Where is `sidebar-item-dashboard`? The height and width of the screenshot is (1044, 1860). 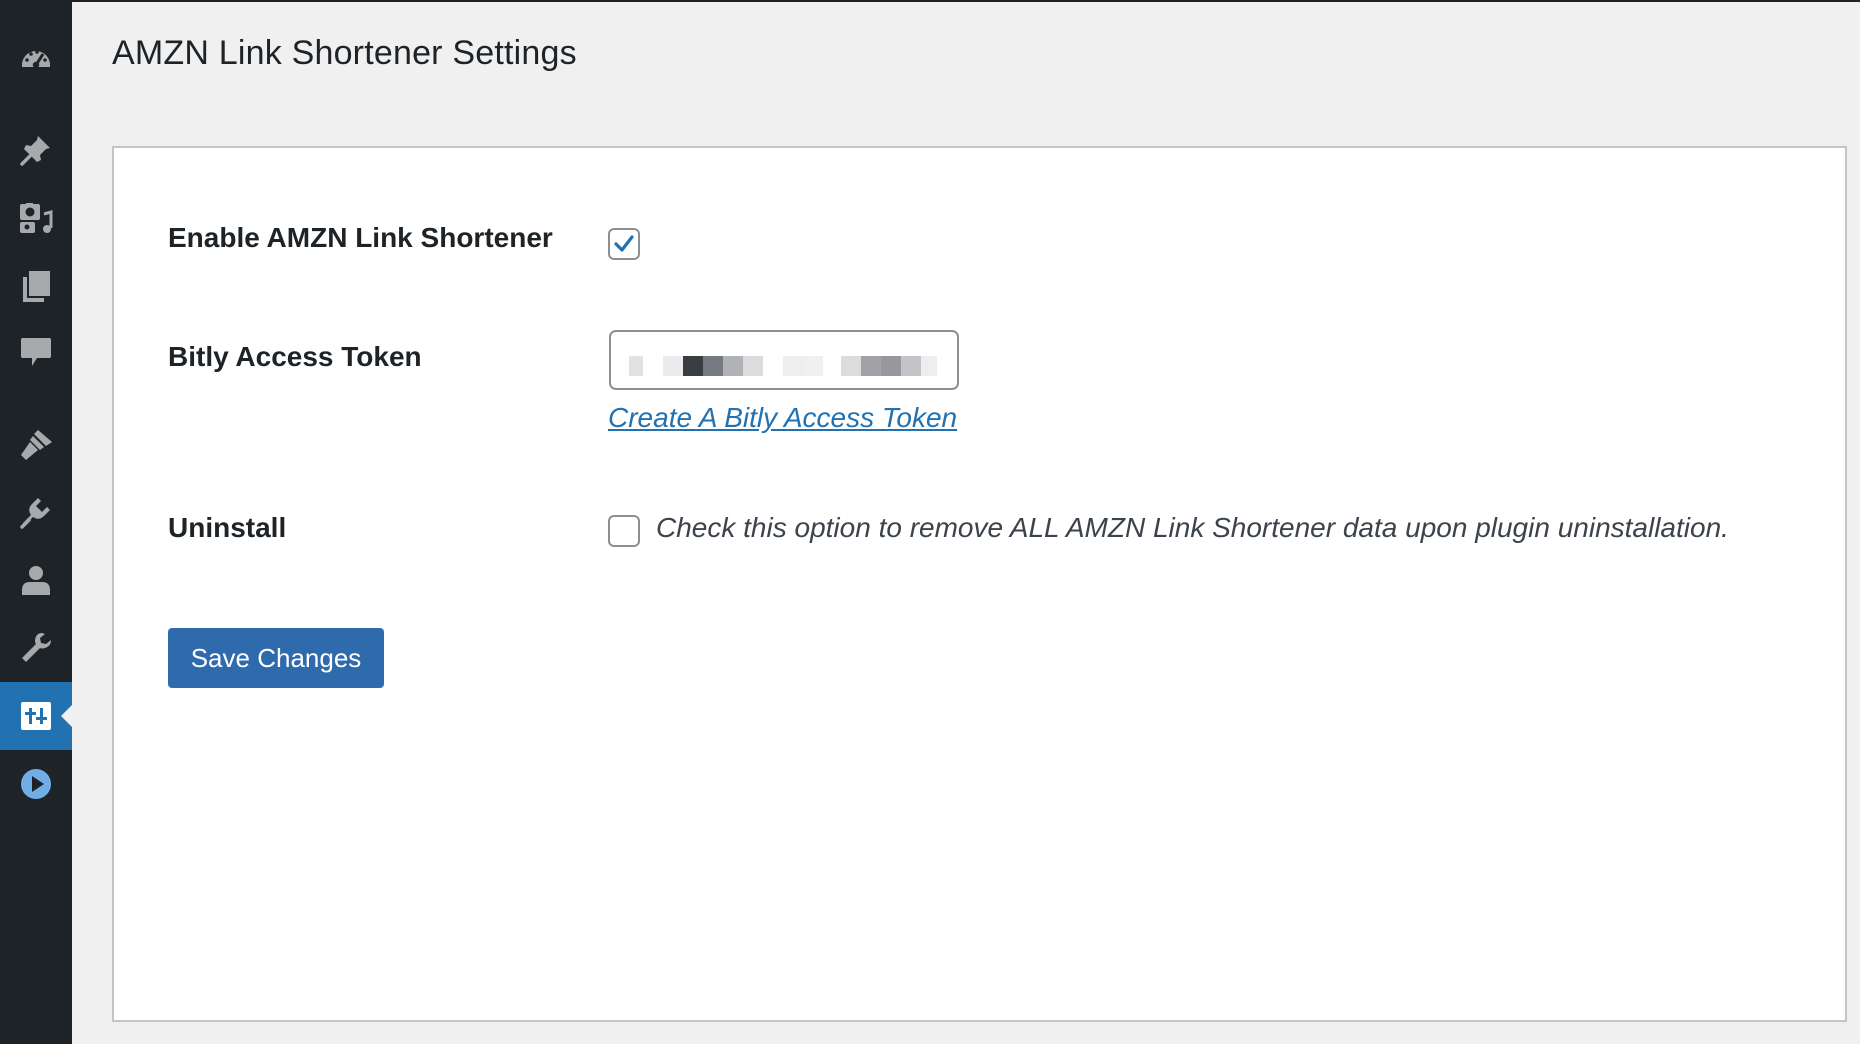 sidebar-item-dashboard is located at coordinates (36, 58).